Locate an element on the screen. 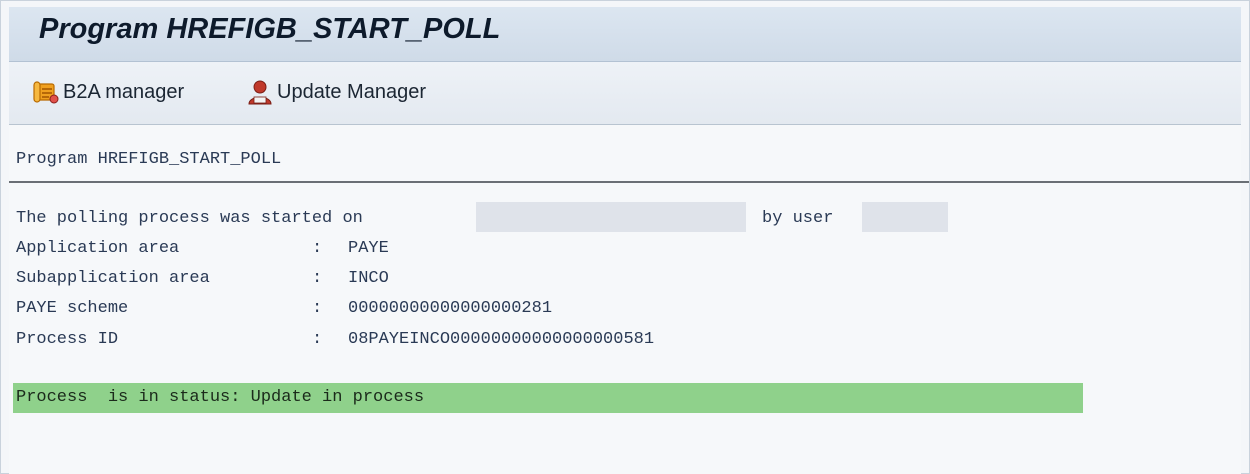 The width and height of the screenshot is (1250, 474). b2a-manager-button: B2A manager is located at coordinates (108, 92).